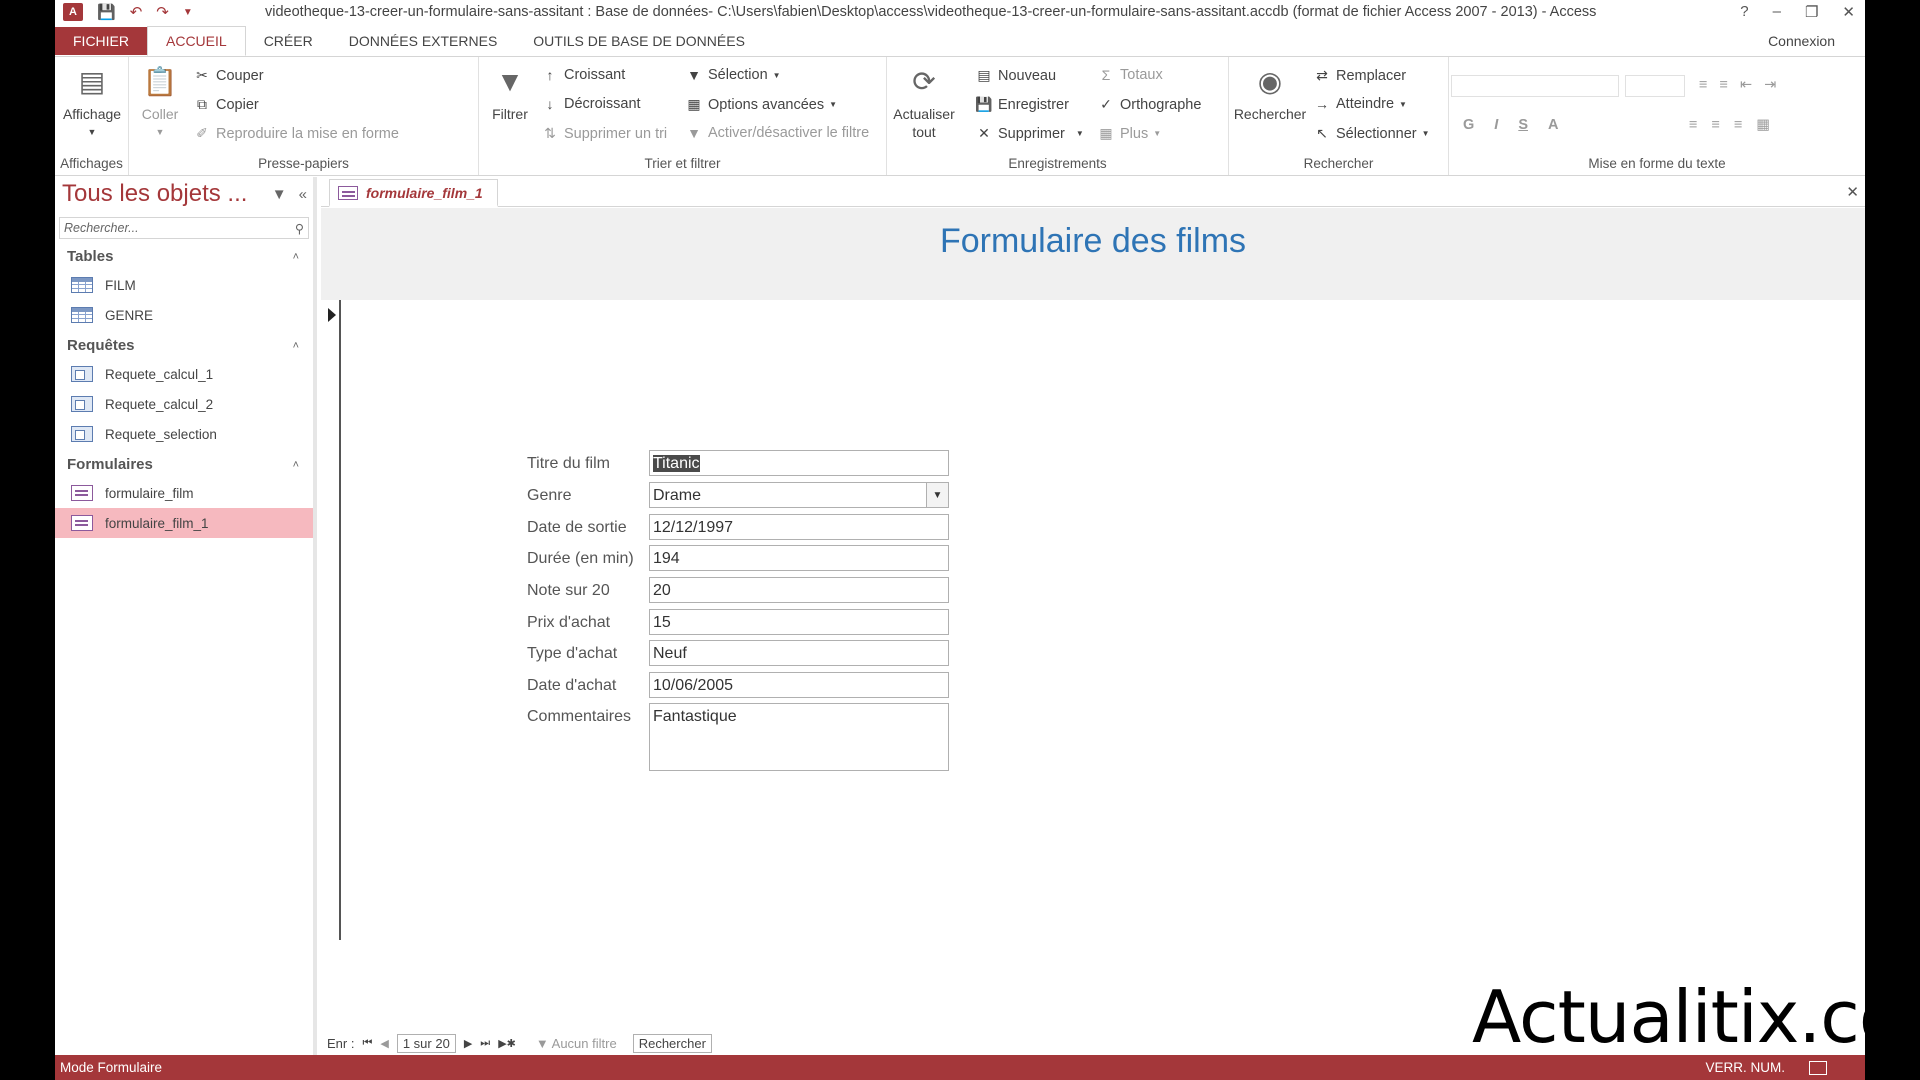 This screenshot has height=1080, width=1920. Describe the element at coordinates (1763, 125) in the screenshot. I see `gridlines-icon: ▦` at that location.